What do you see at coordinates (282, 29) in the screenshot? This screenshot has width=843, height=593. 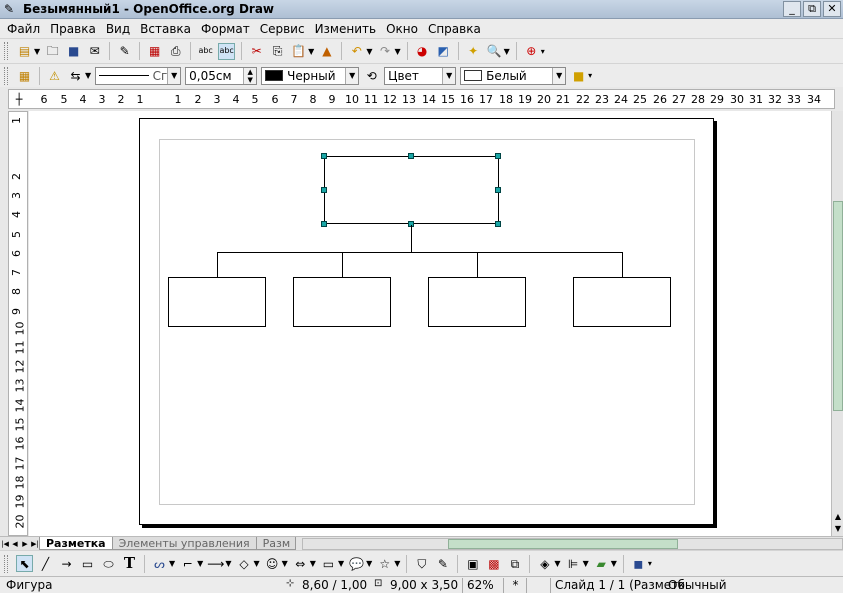 I see `menu-tools: Сервис` at bounding box center [282, 29].